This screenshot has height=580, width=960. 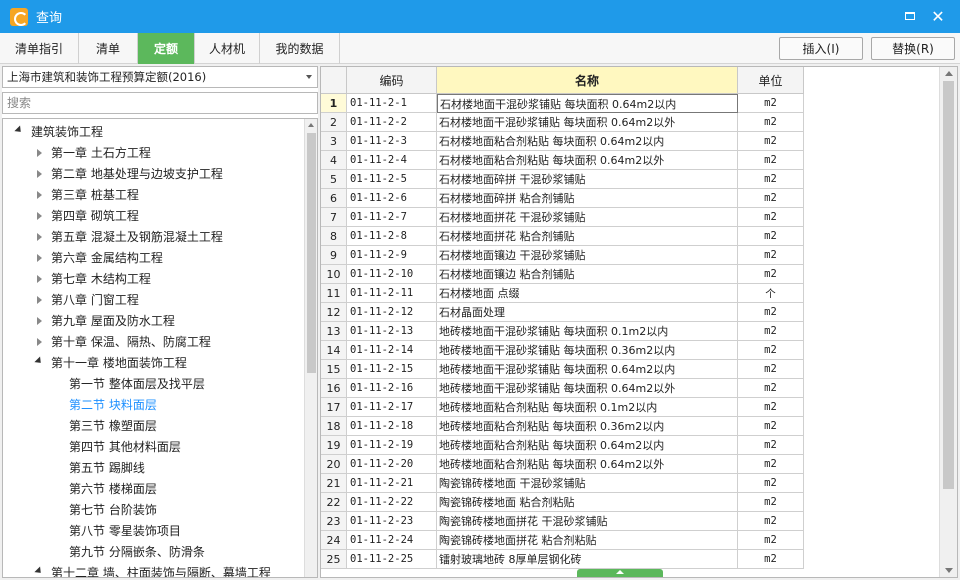 I want to click on table-row: 17 01-11-2-17 地砖楼地面粘合剂粘贴 每块面积 0.1m2以内 m2, so click(x=563, y=407).